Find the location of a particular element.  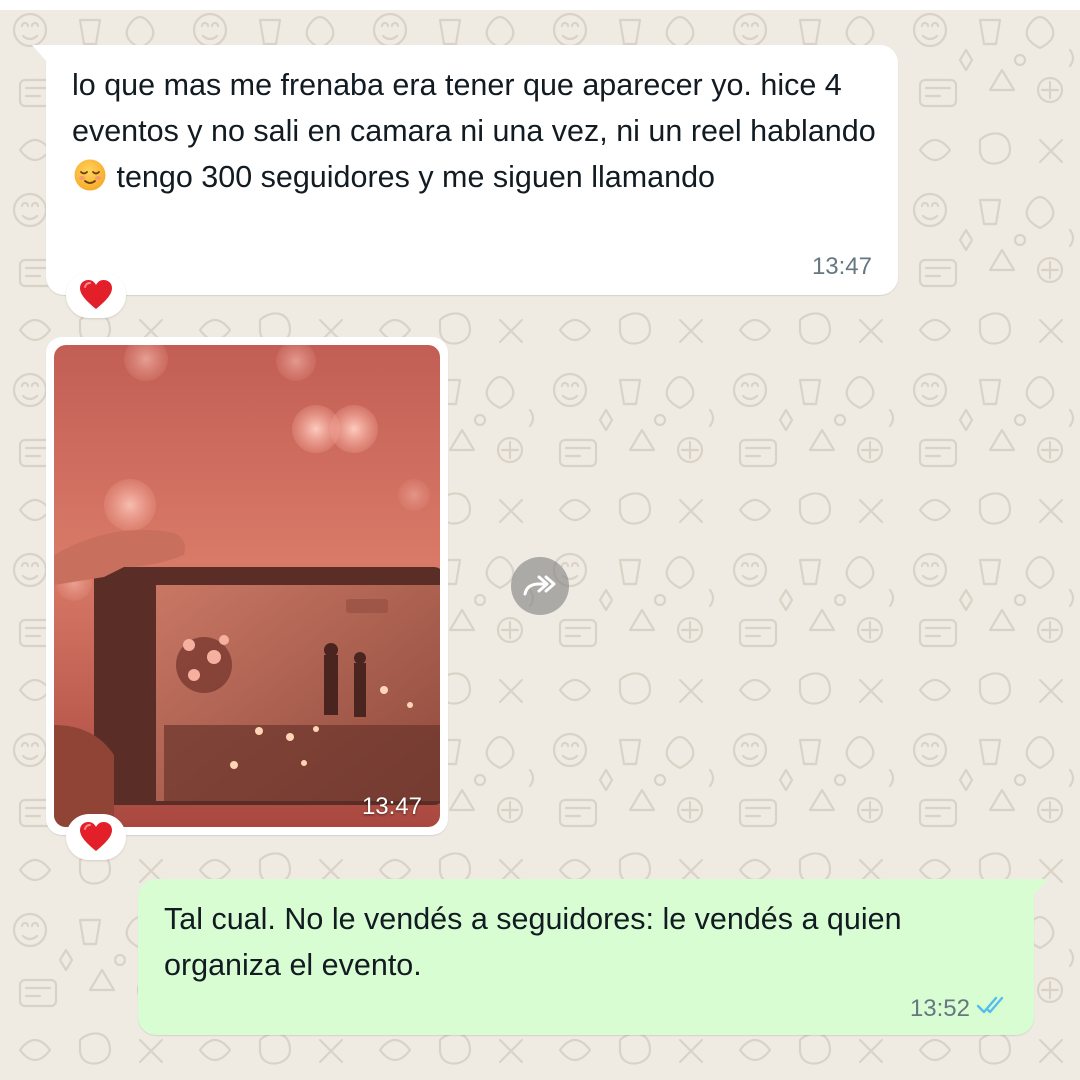

forward-button is located at coordinates (540, 586).